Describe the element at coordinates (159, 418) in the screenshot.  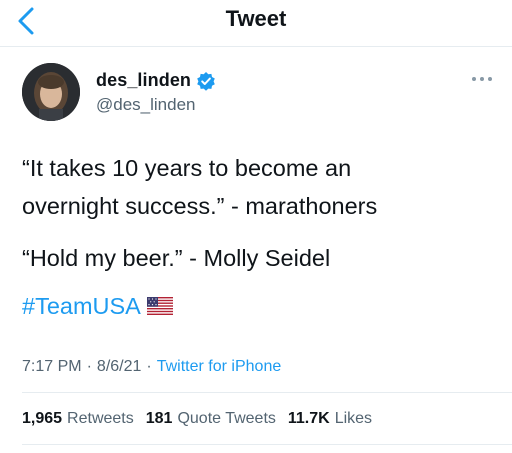
I see `quote-tweets-count: 181` at that location.